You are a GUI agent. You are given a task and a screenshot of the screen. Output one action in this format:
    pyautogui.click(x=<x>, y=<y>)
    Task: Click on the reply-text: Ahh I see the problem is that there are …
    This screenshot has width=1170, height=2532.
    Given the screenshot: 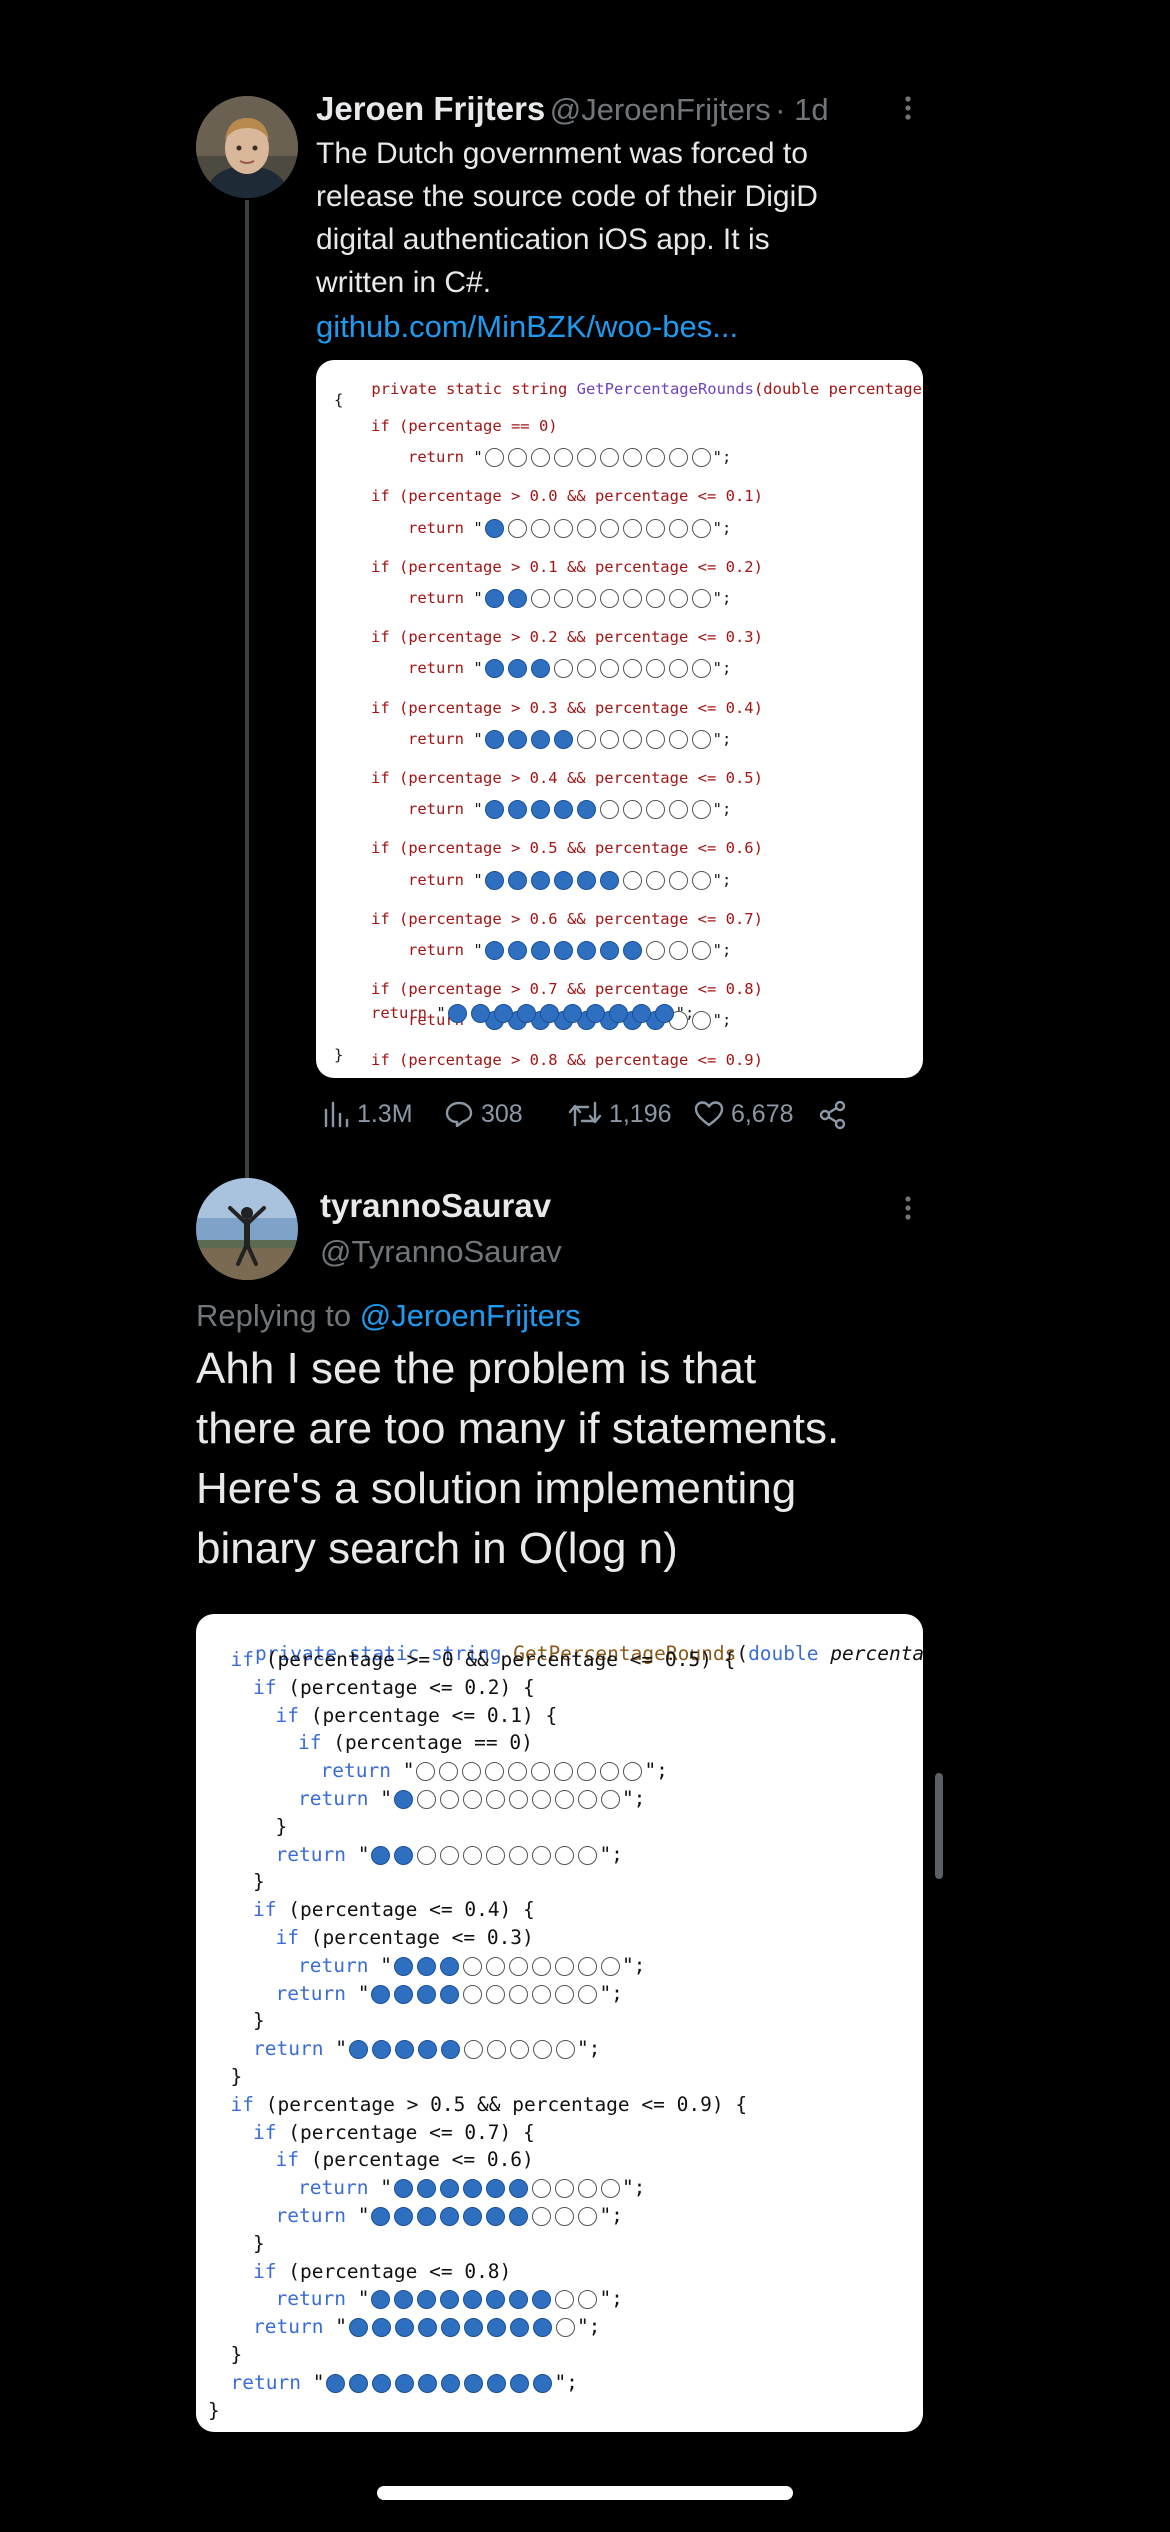 What is the action you would take?
    pyautogui.click(x=576, y=1459)
    